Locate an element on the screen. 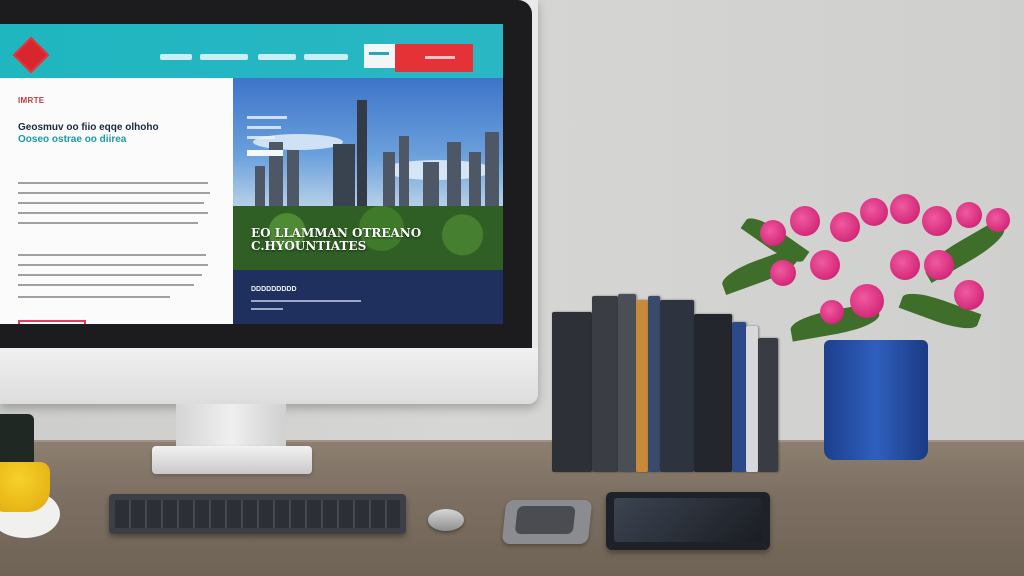 This screenshot has height=576, width=1024. keyboard-keys is located at coordinates (257, 514).